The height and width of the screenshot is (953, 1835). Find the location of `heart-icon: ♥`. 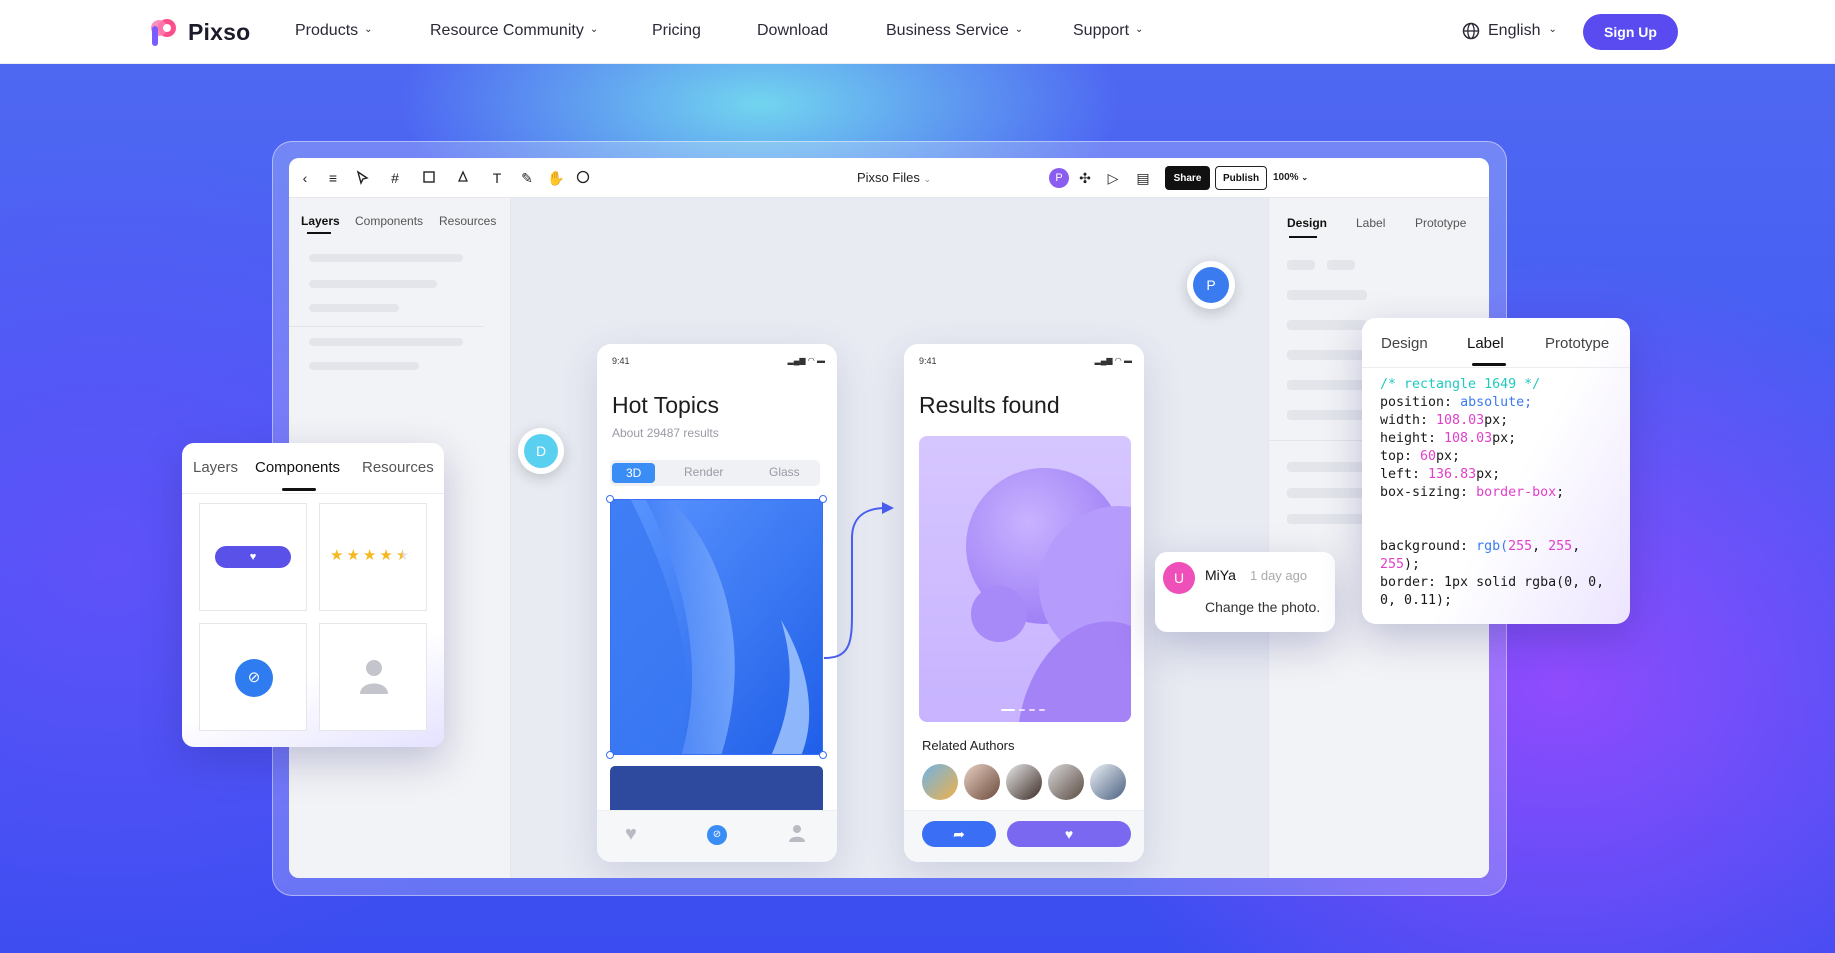

heart-icon: ♥ is located at coordinates (631, 834).